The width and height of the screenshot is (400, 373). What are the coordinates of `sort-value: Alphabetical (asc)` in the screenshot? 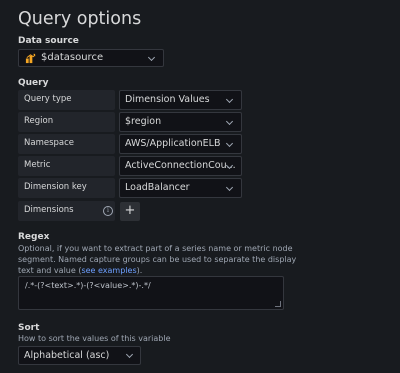 It's located at (67, 355).